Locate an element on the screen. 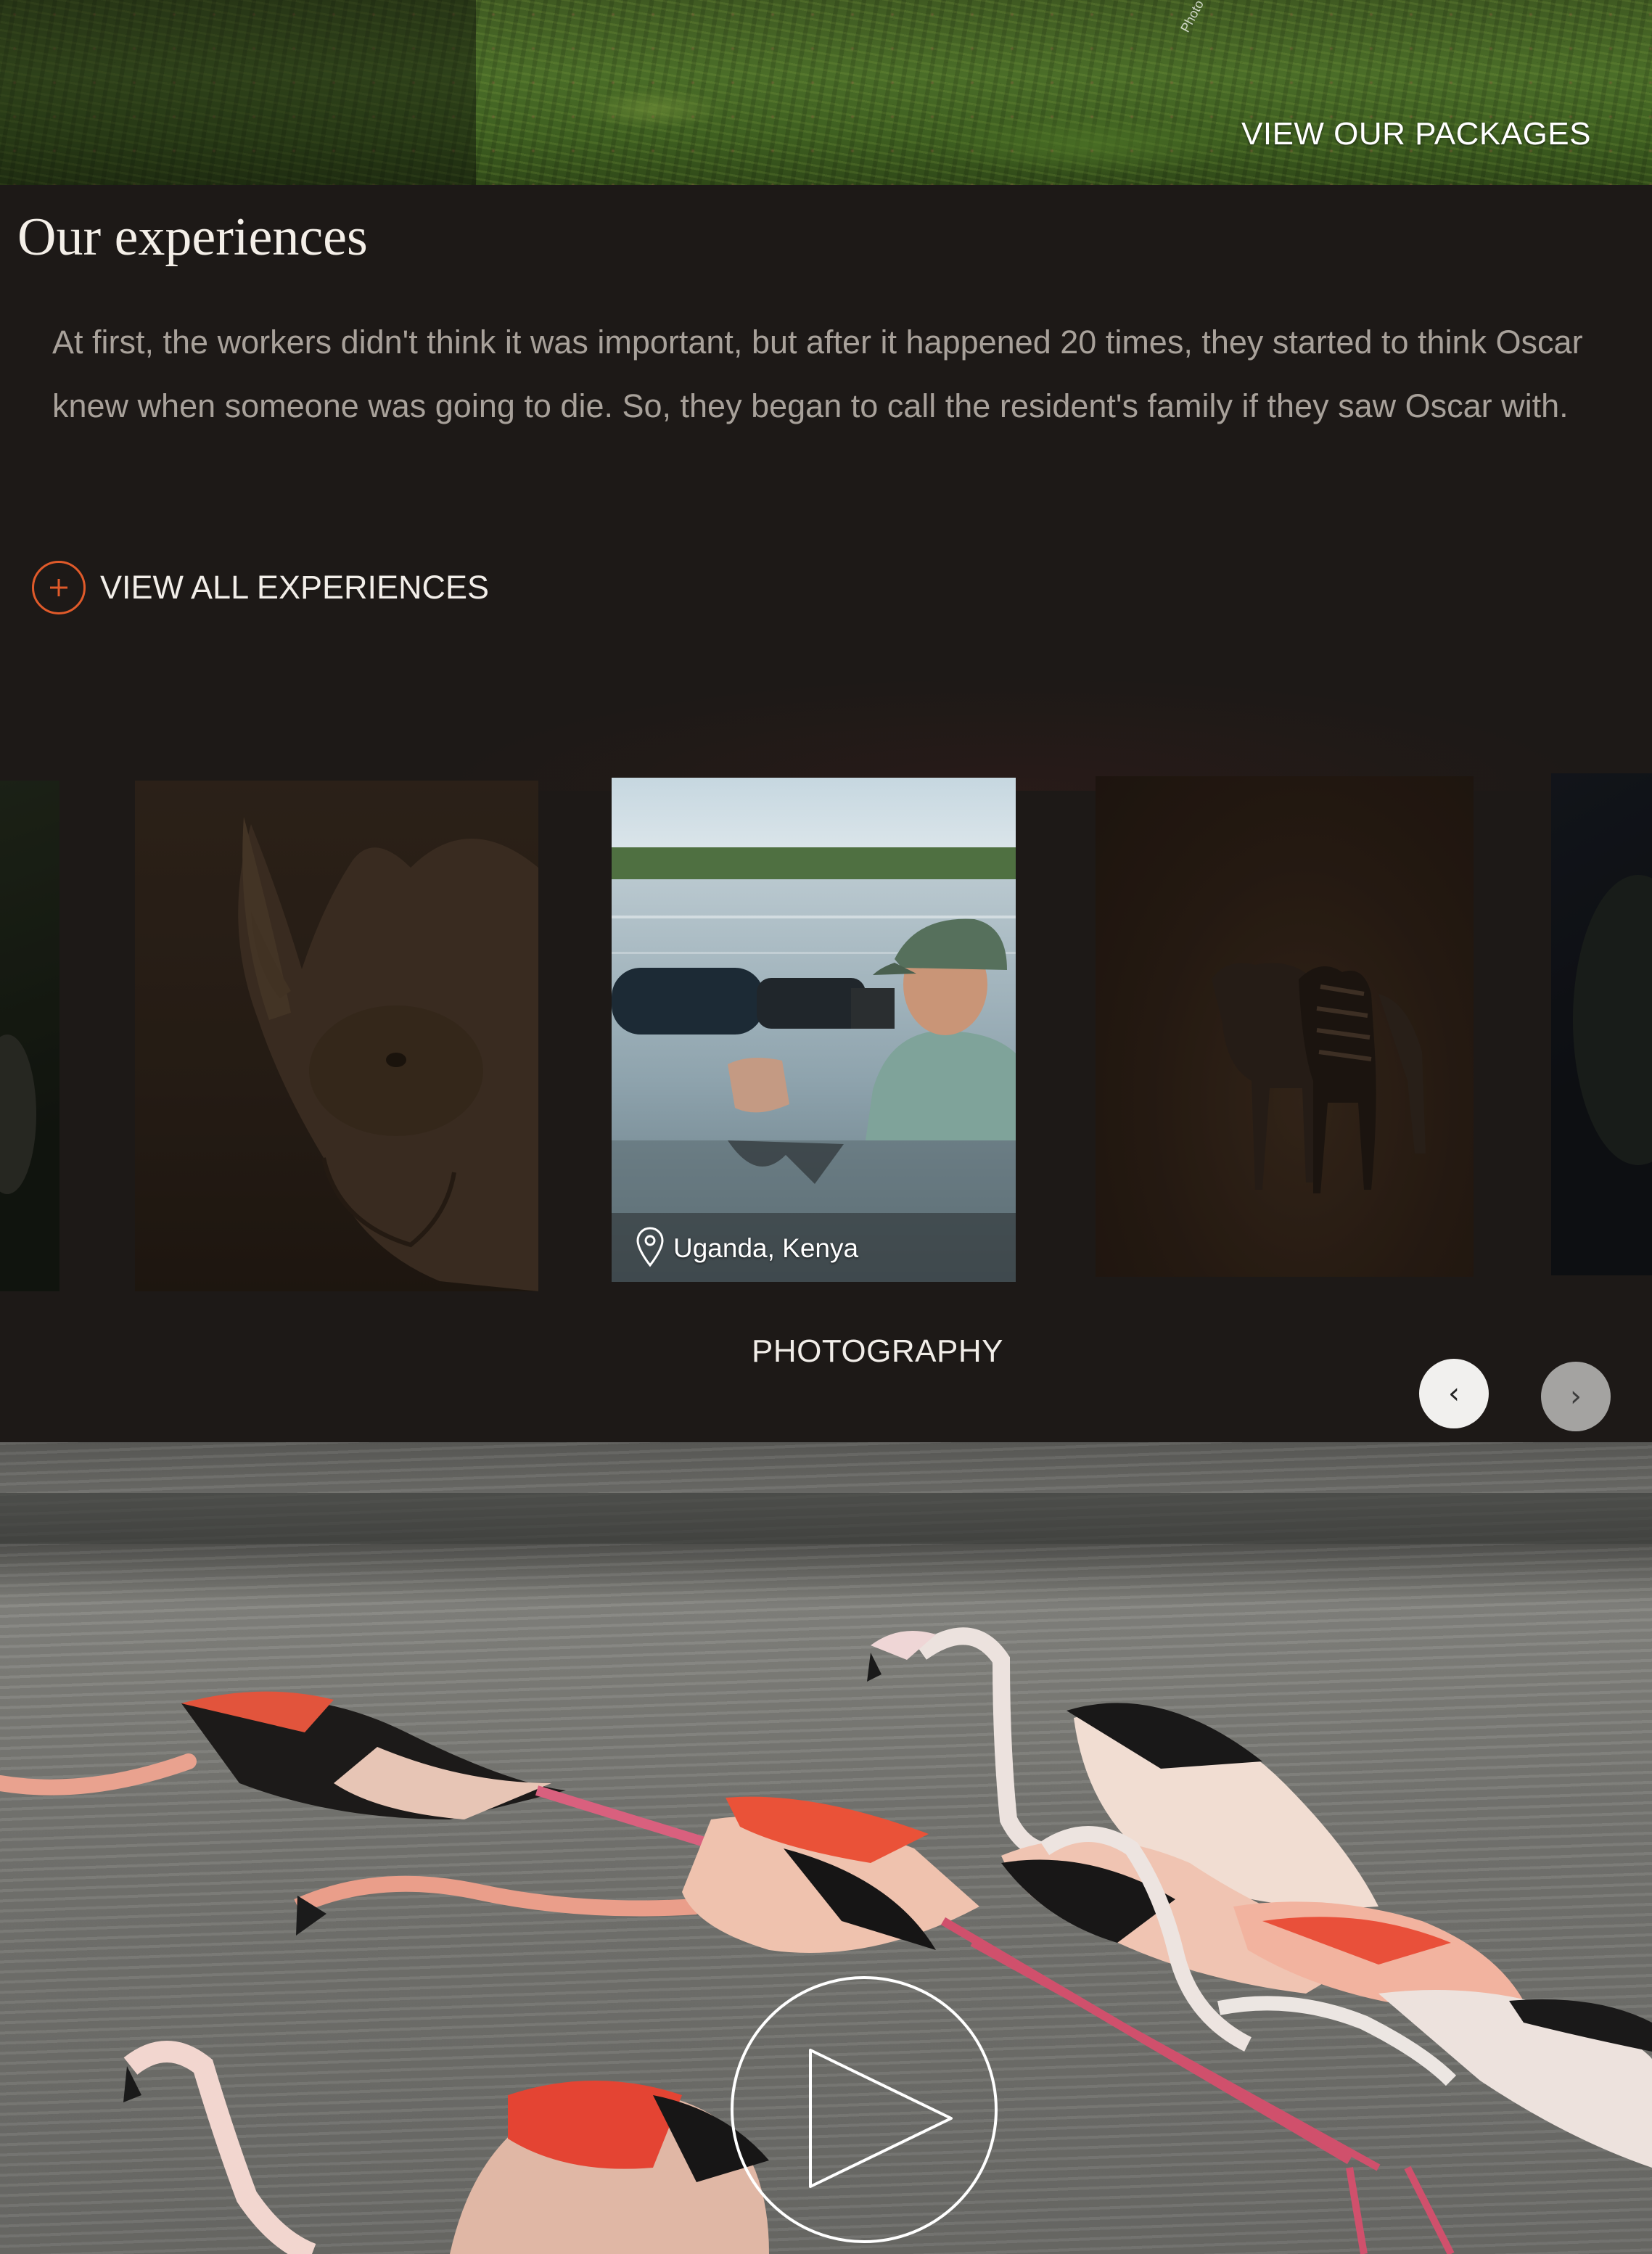  carousel-card-photography is located at coordinates (814, 1030).